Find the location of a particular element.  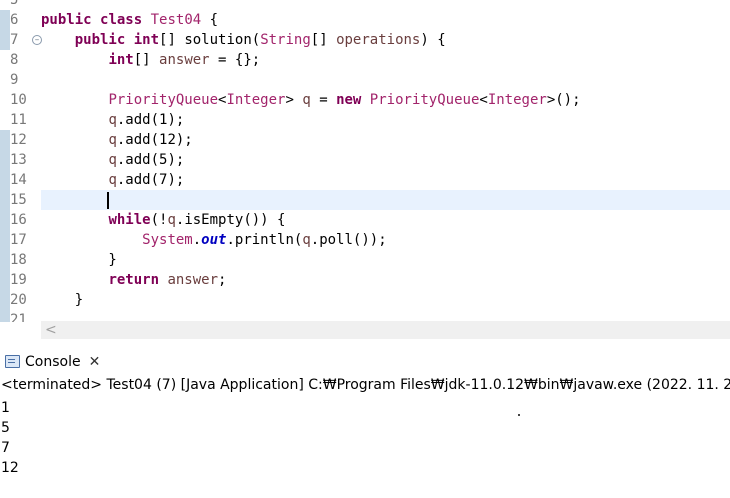

code-token: while is located at coordinates (129, 220).